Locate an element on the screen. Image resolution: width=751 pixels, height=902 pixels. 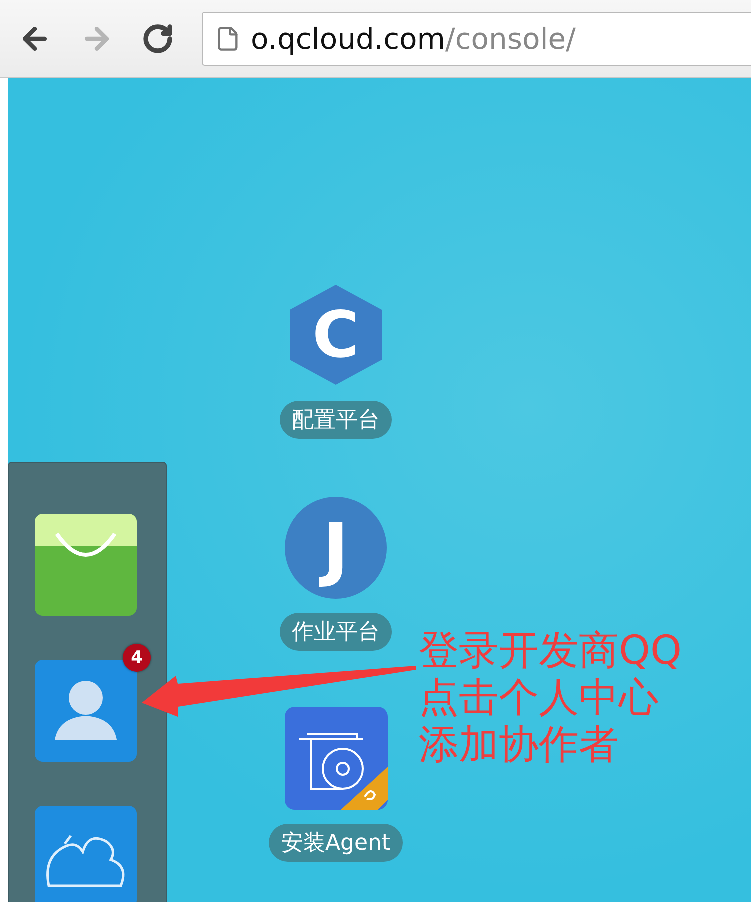
app-label: 作业平台 is located at coordinates (336, 632).